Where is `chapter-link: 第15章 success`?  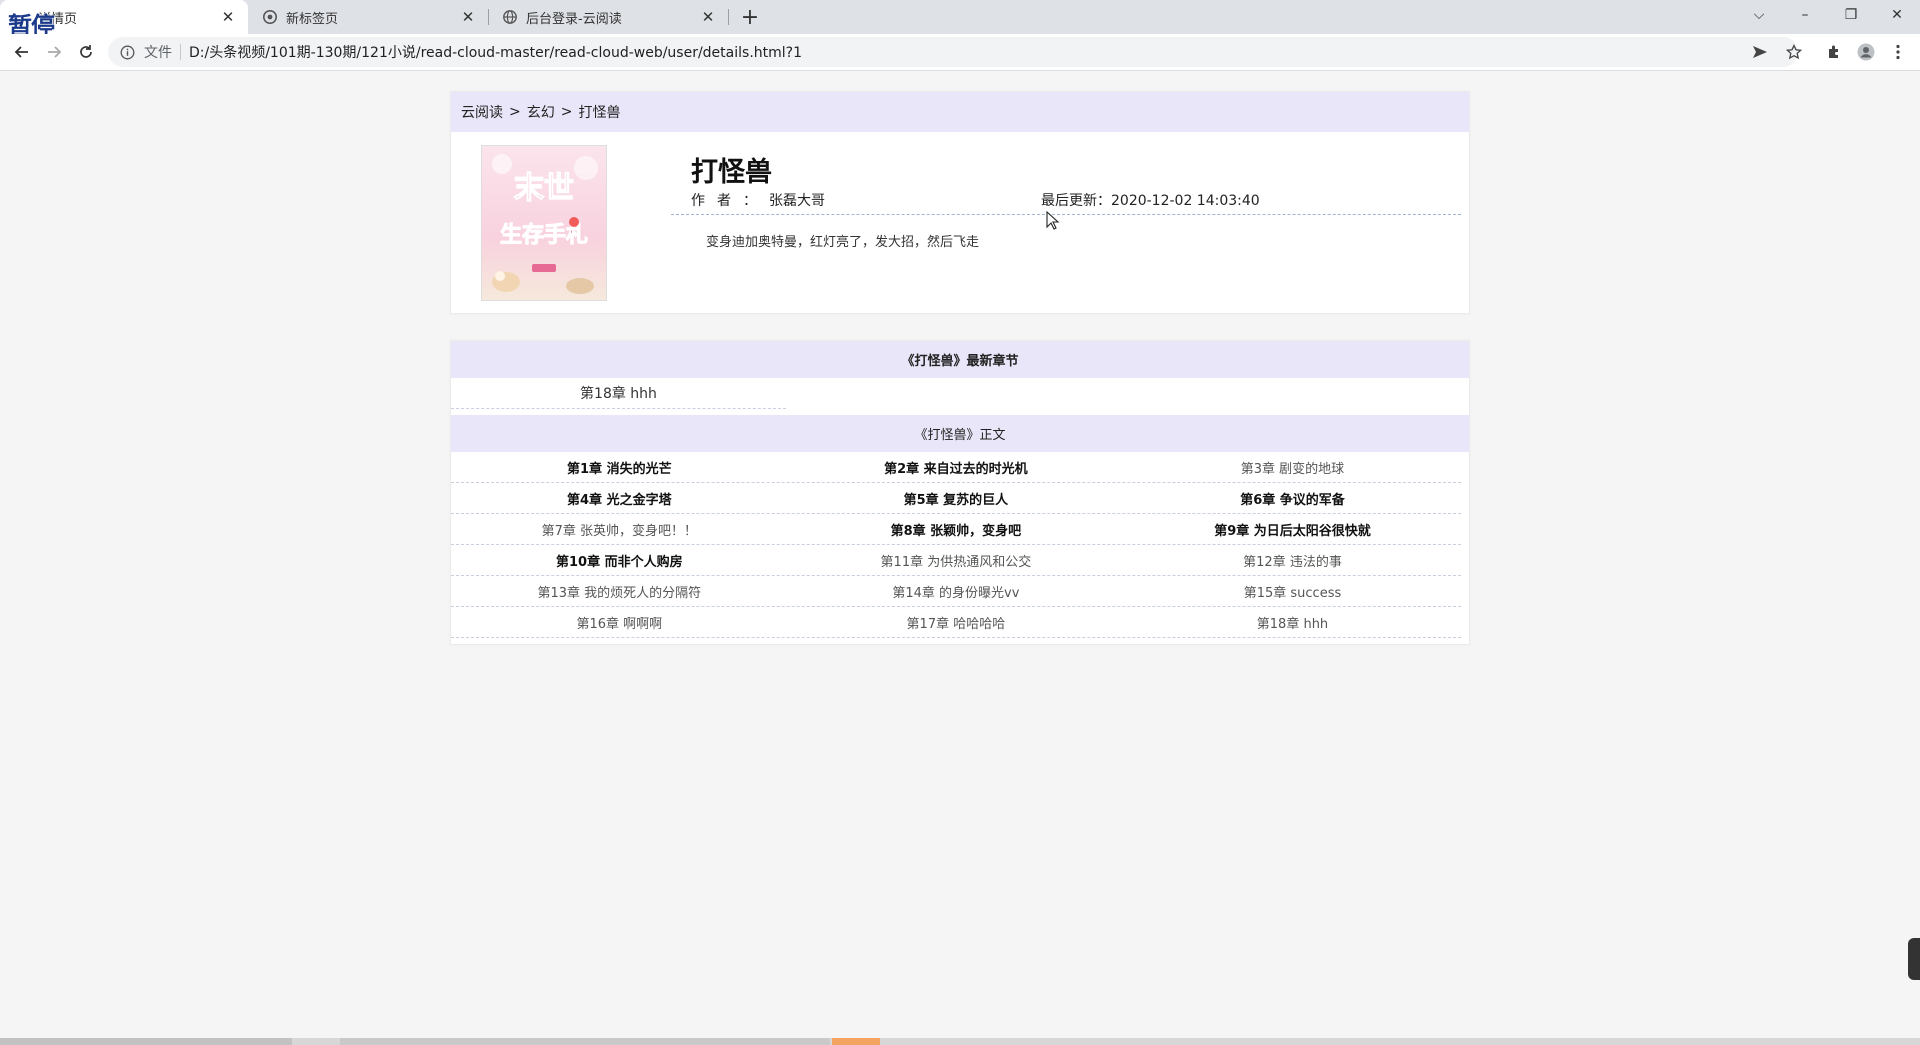 chapter-link: 第15章 success is located at coordinates (1292, 591).